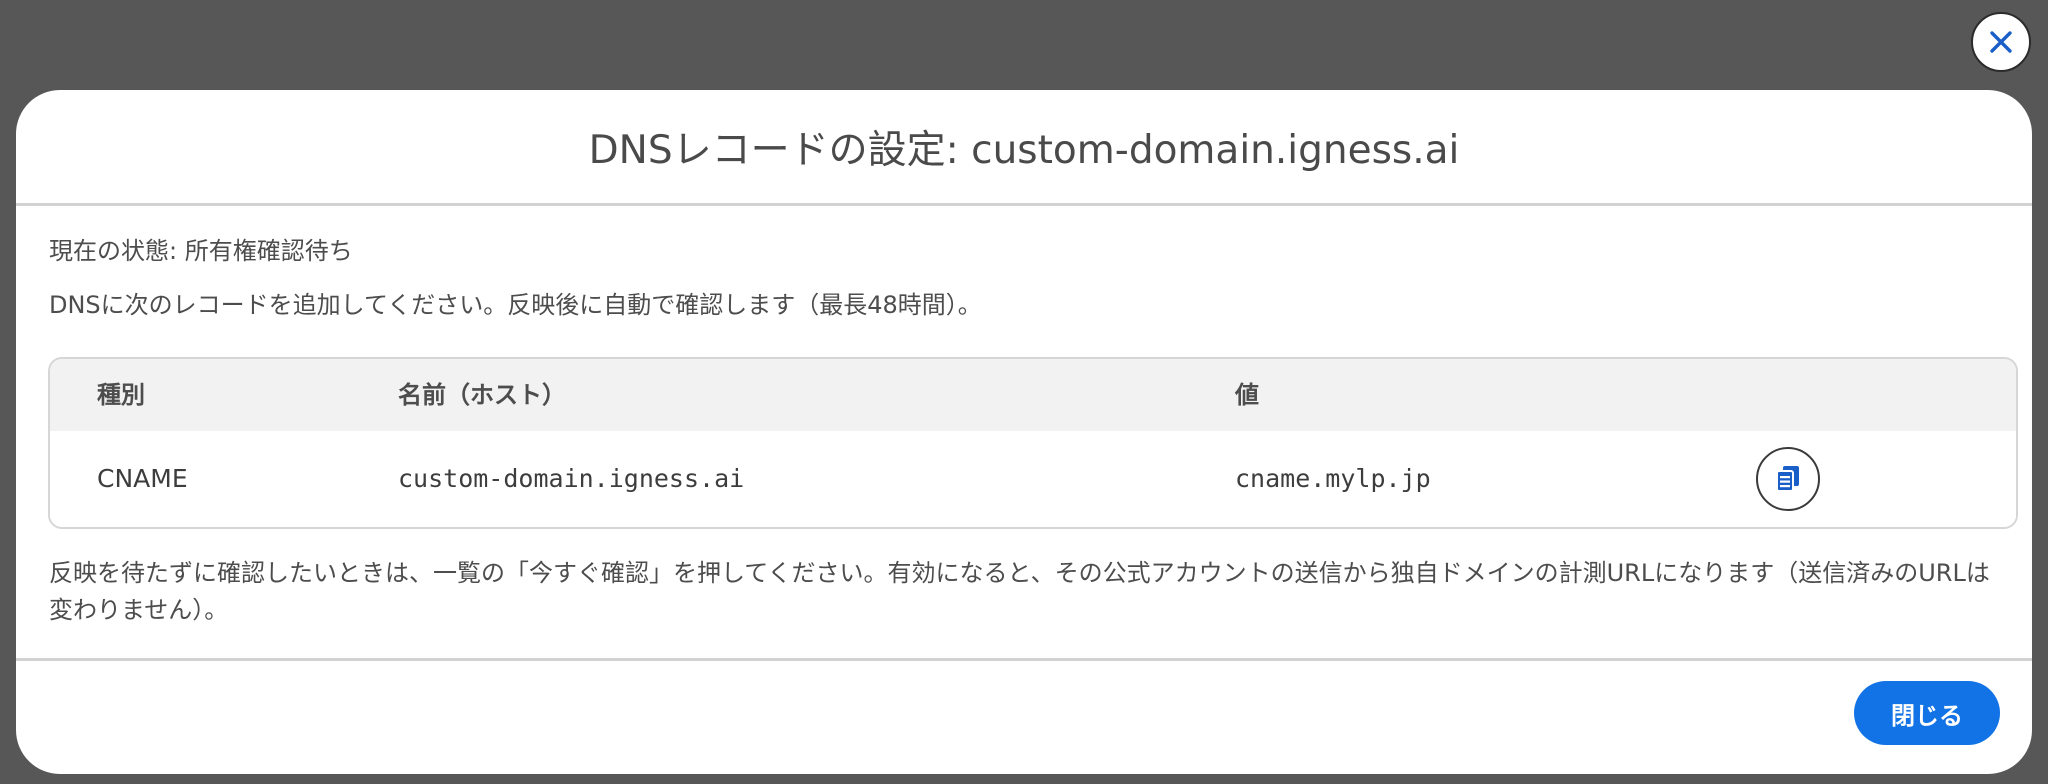 The height and width of the screenshot is (784, 2048). What do you see at coordinates (1033, 395) in the screenshot?
I see `table-header: 種別 名前（ホスト） 値` at bounding box center [1033, 395].